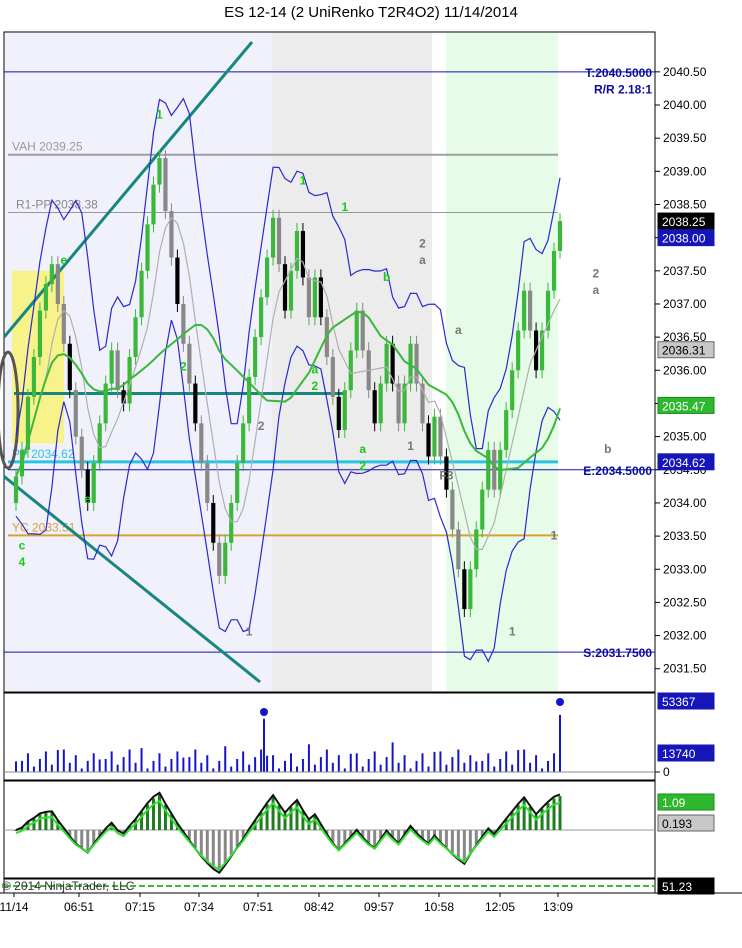 The height and width of the screenshot is (948, 742). What do you see at coordinates (22, 545) in the screenshot?
I see `pattern-label: c` at bounding box center [22, 545].